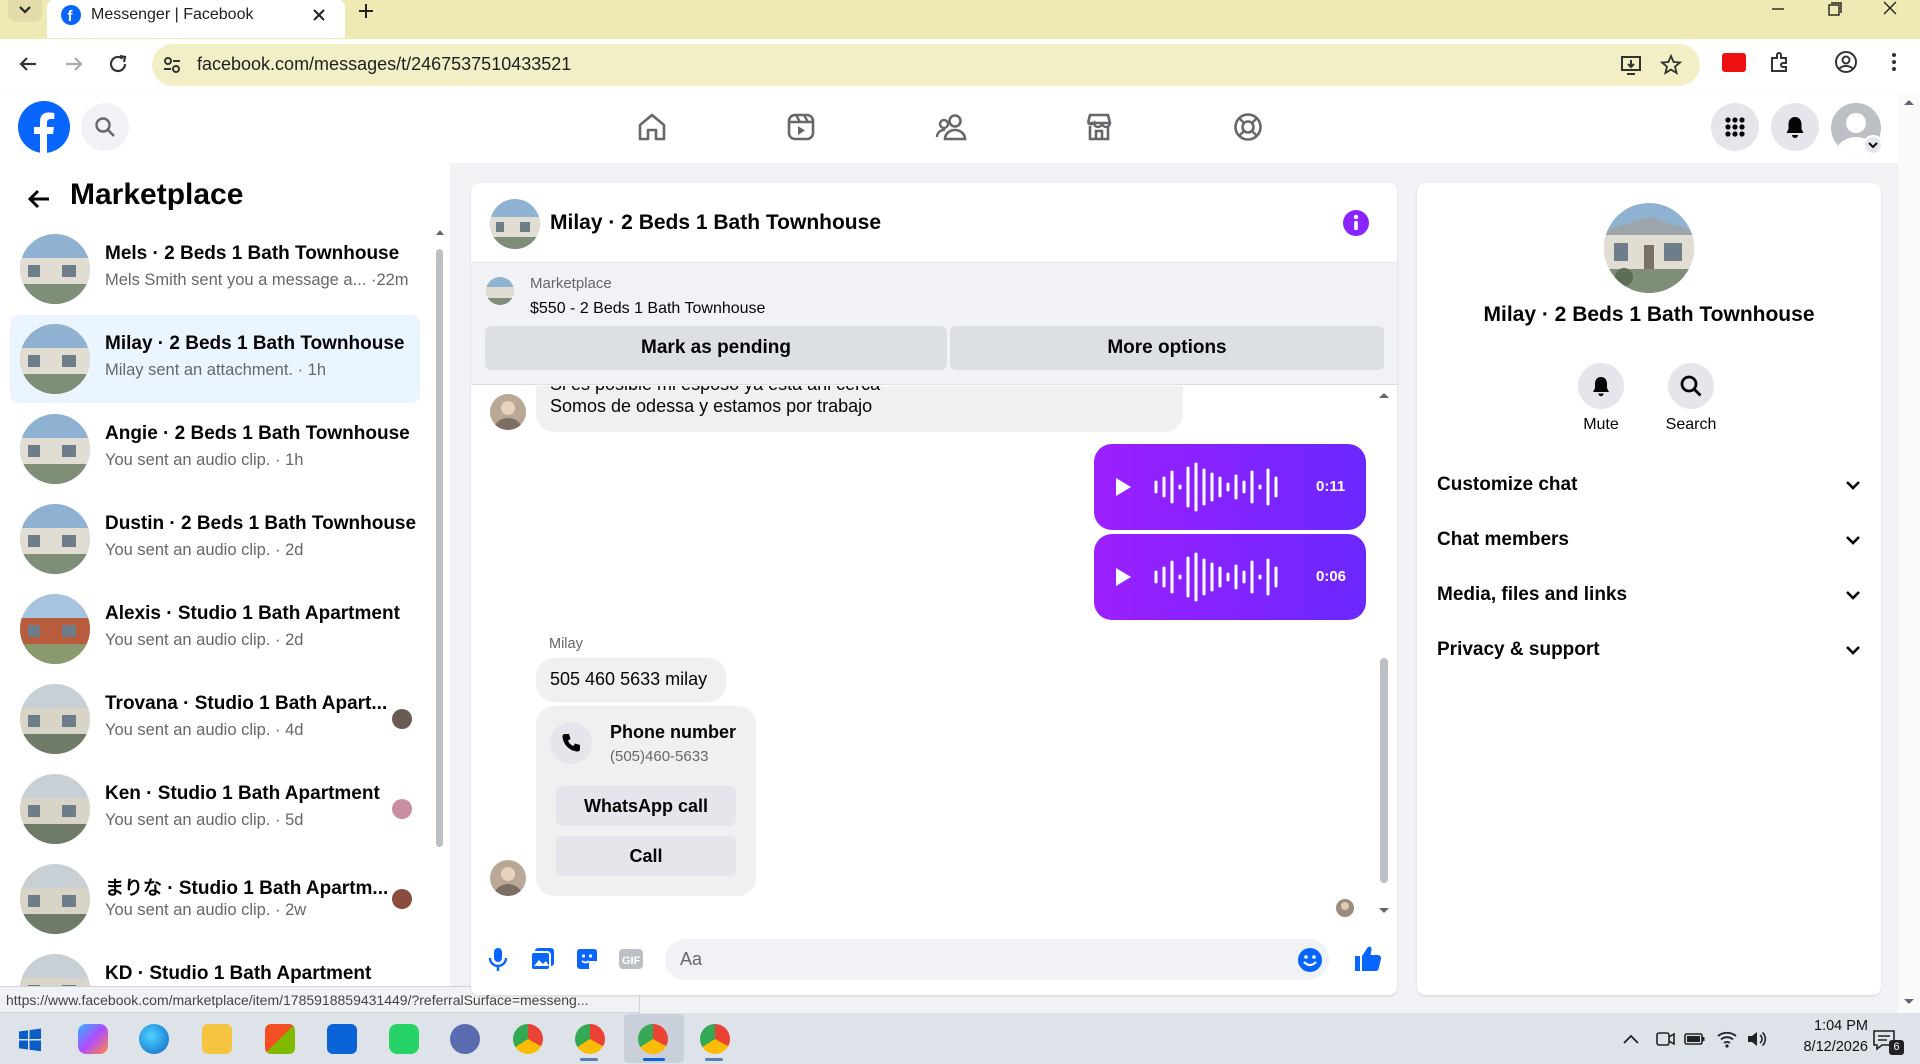 This screenshot has height=1064, width=1920. Describe the element at coordinates (1230, 487) in the screenshot. I see `audio-message-1: 0:11` at that location.